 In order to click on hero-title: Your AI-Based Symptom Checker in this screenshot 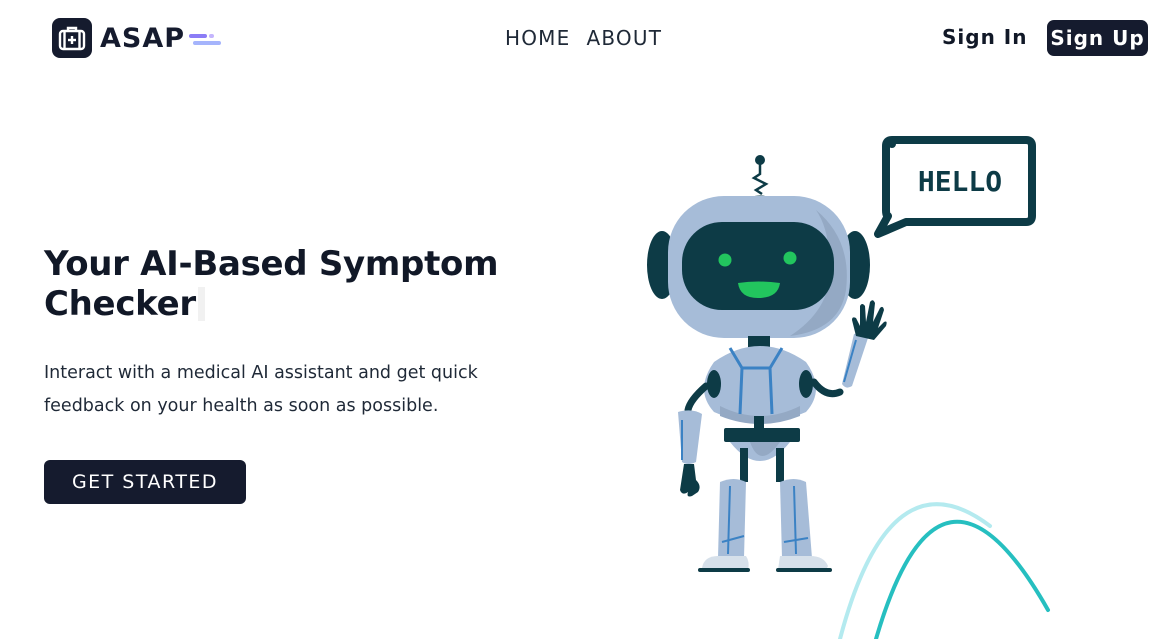, I will do `click(279, 284)`.